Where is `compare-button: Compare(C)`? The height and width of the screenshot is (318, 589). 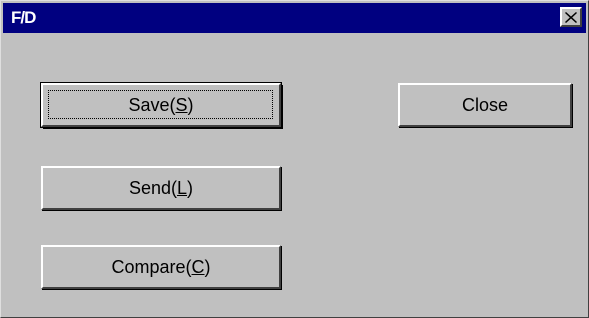 compare-button: Compare(C) is located at coordinates (161, 267).